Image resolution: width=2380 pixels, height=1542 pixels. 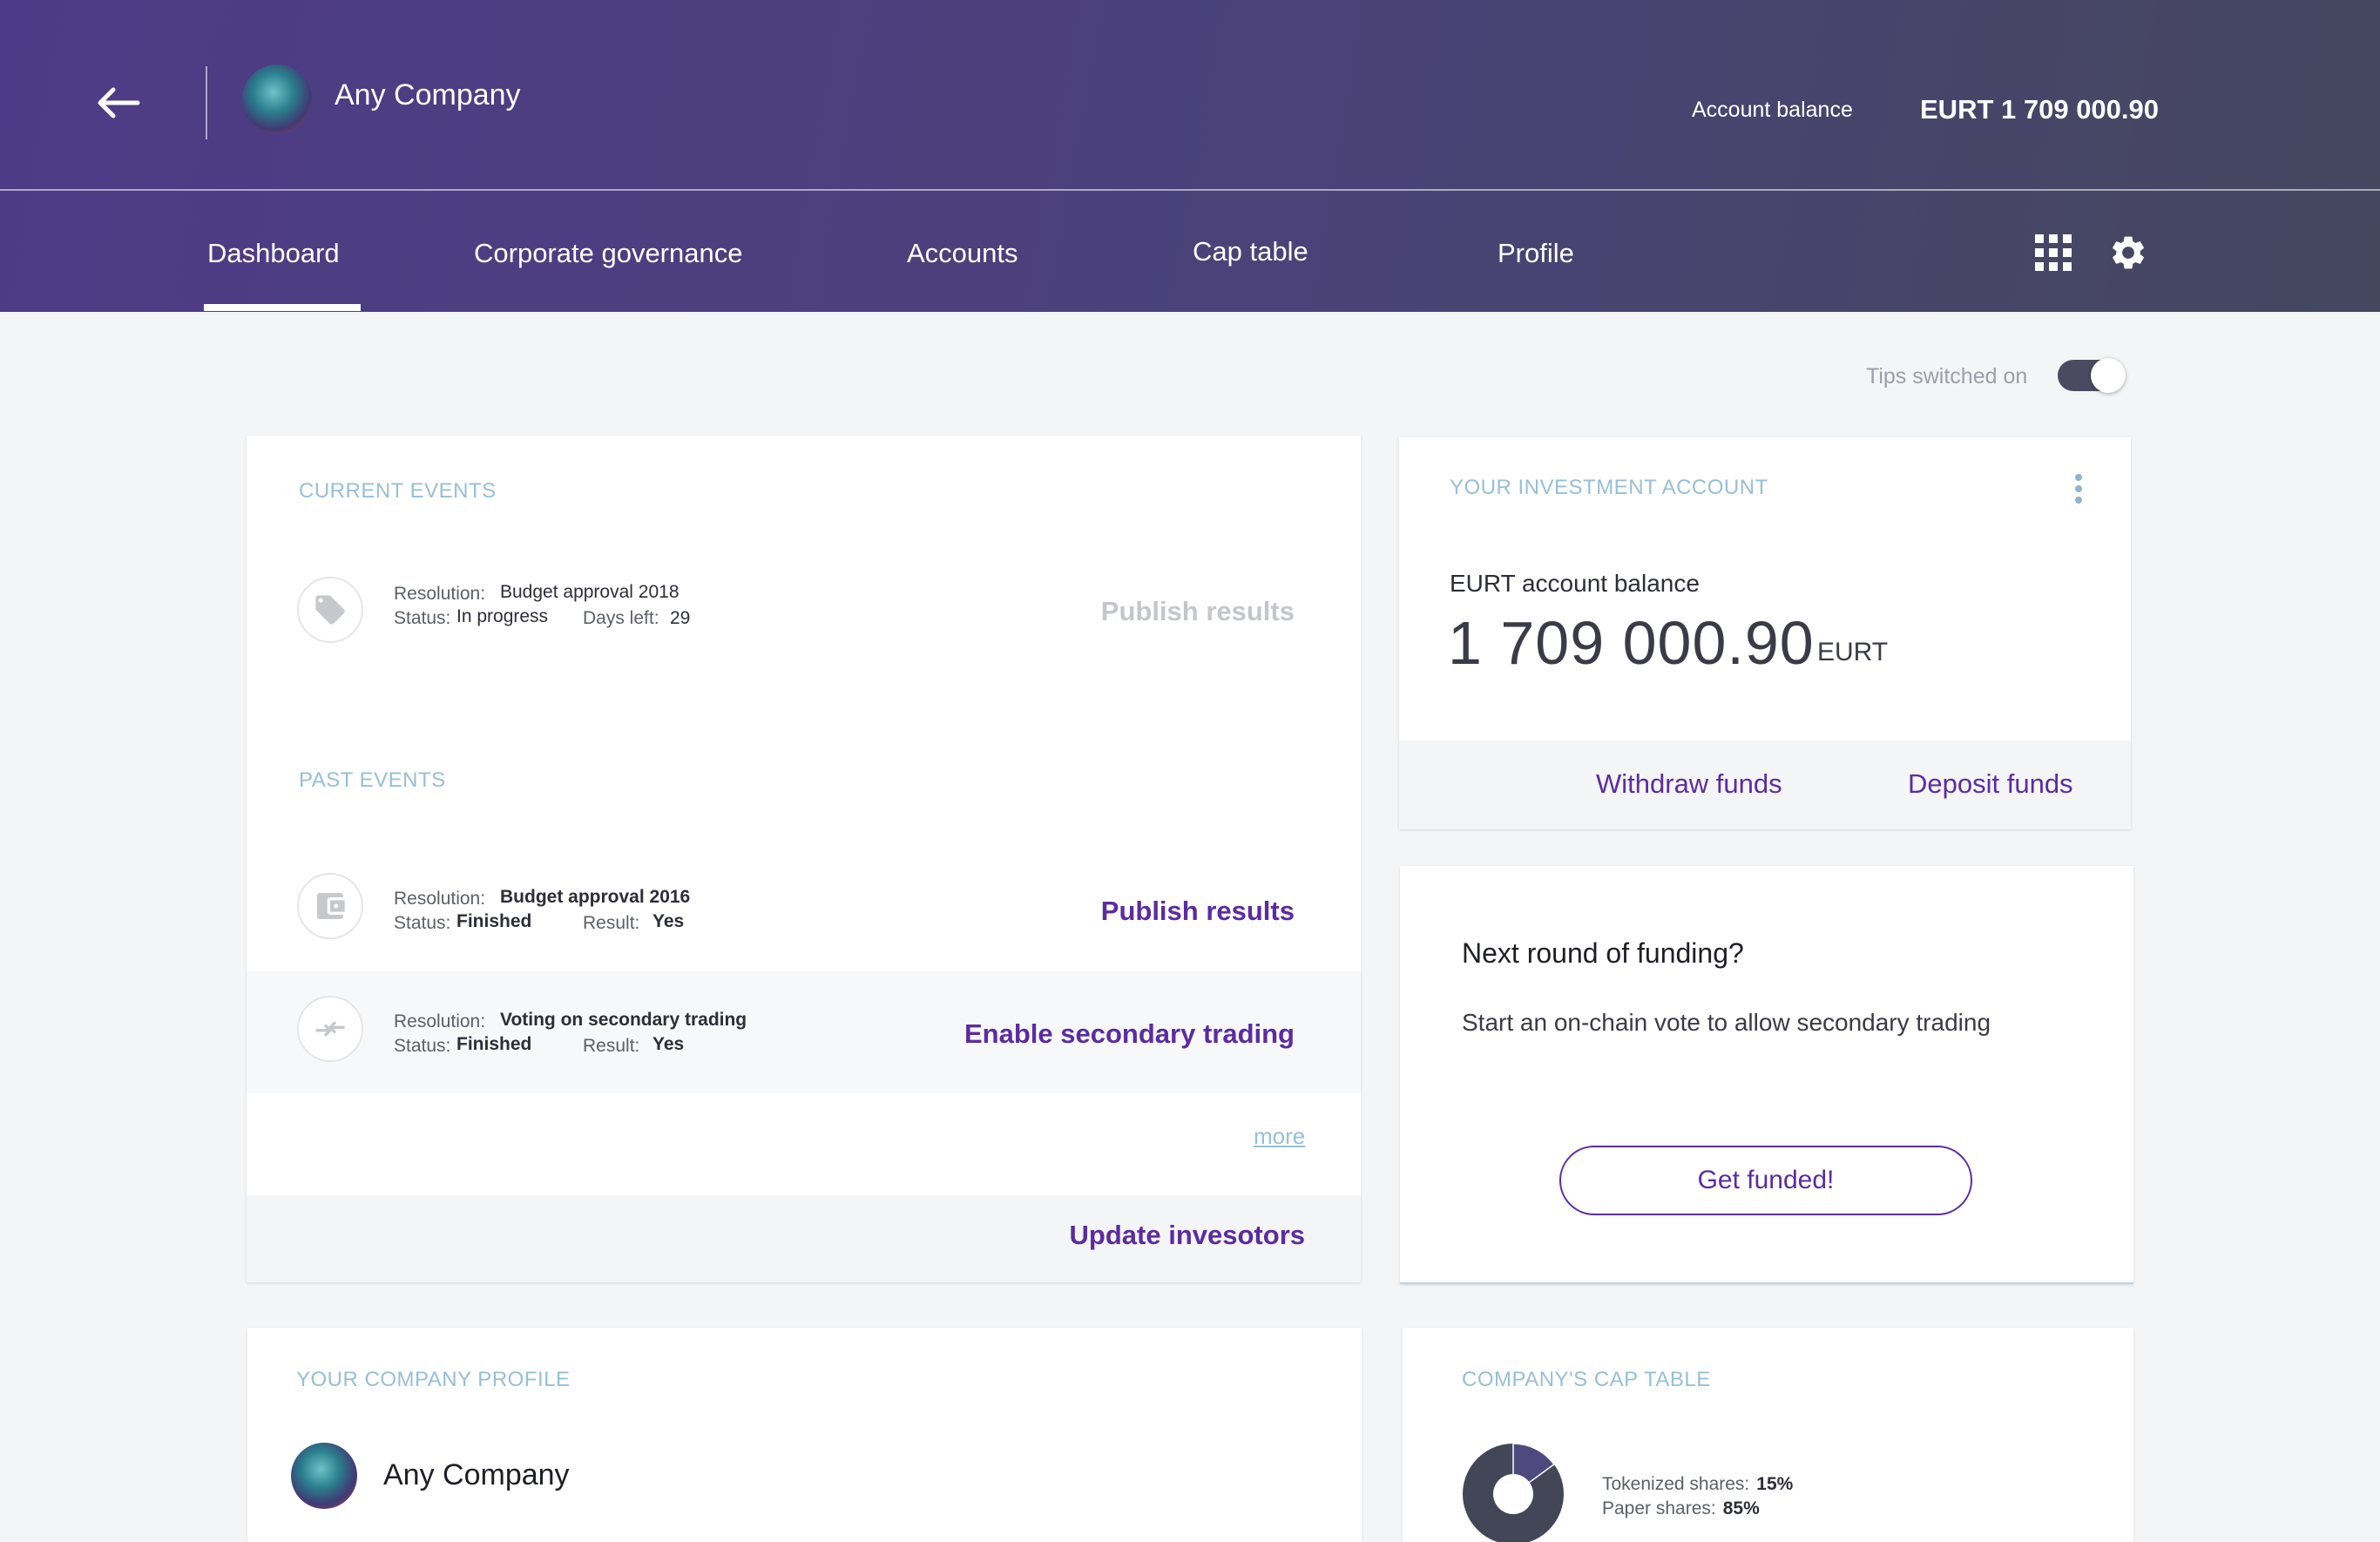 I want to click on company-profile-card: YOUR COMPANY PROFILE Any Company, so click(x=804, y=1435).